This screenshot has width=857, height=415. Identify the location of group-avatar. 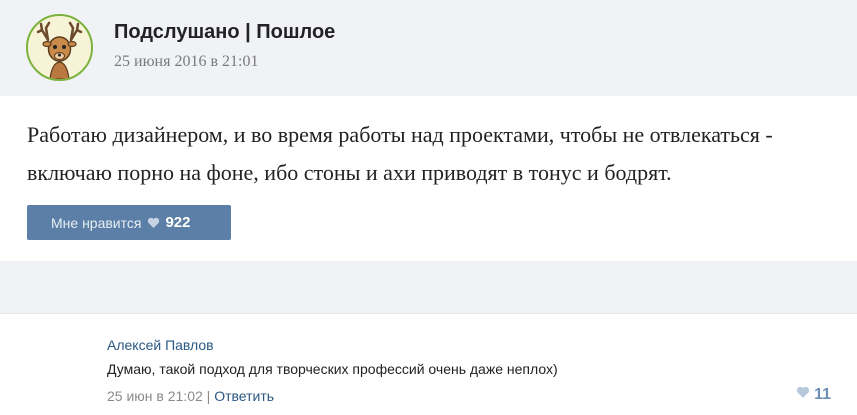
(59, 47).